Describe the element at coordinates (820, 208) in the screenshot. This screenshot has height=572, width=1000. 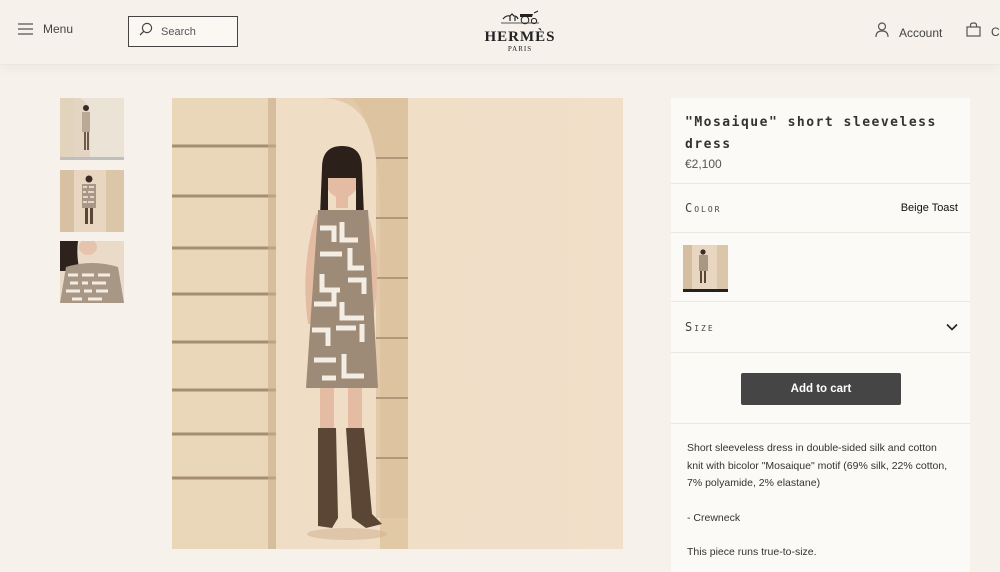
I see `color-row: Color Beige Toast` at that location.